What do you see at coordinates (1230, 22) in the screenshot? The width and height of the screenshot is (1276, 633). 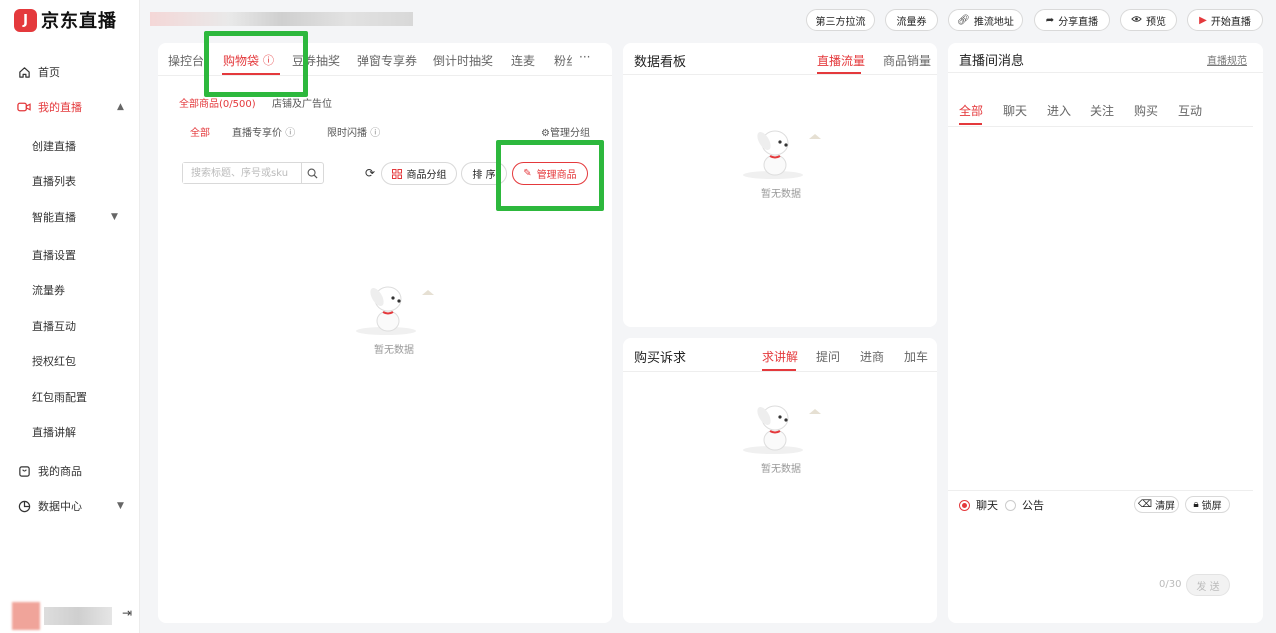 I see `button-label: 开始直播` at bounding box center [1230, 22].